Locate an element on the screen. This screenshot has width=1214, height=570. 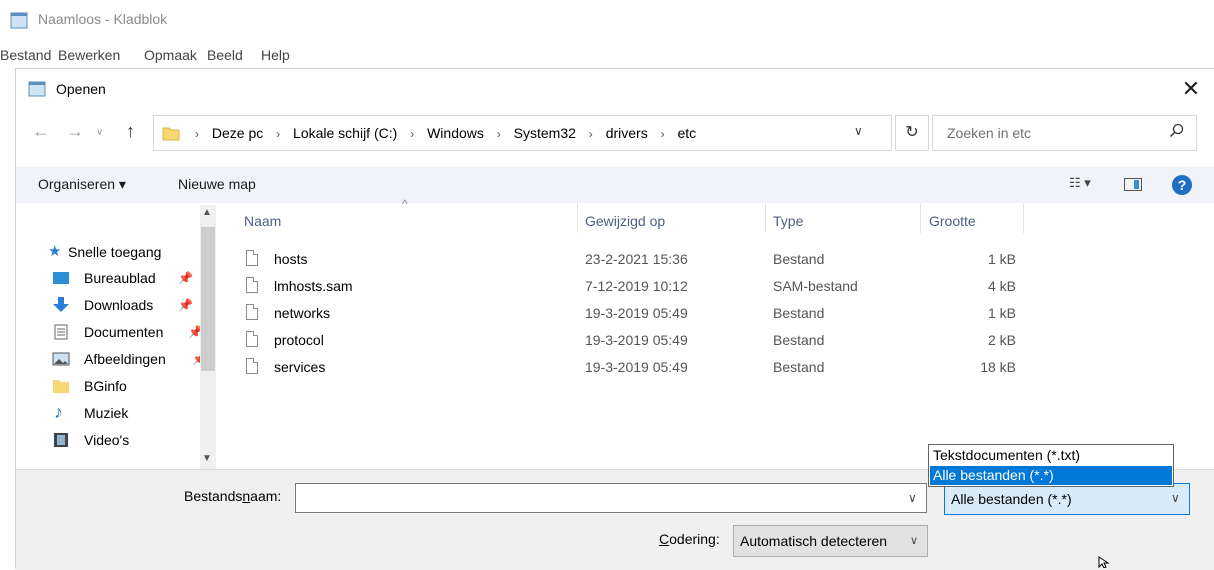
breadcrumb-item: System32 is located at coordinates (545, 133).